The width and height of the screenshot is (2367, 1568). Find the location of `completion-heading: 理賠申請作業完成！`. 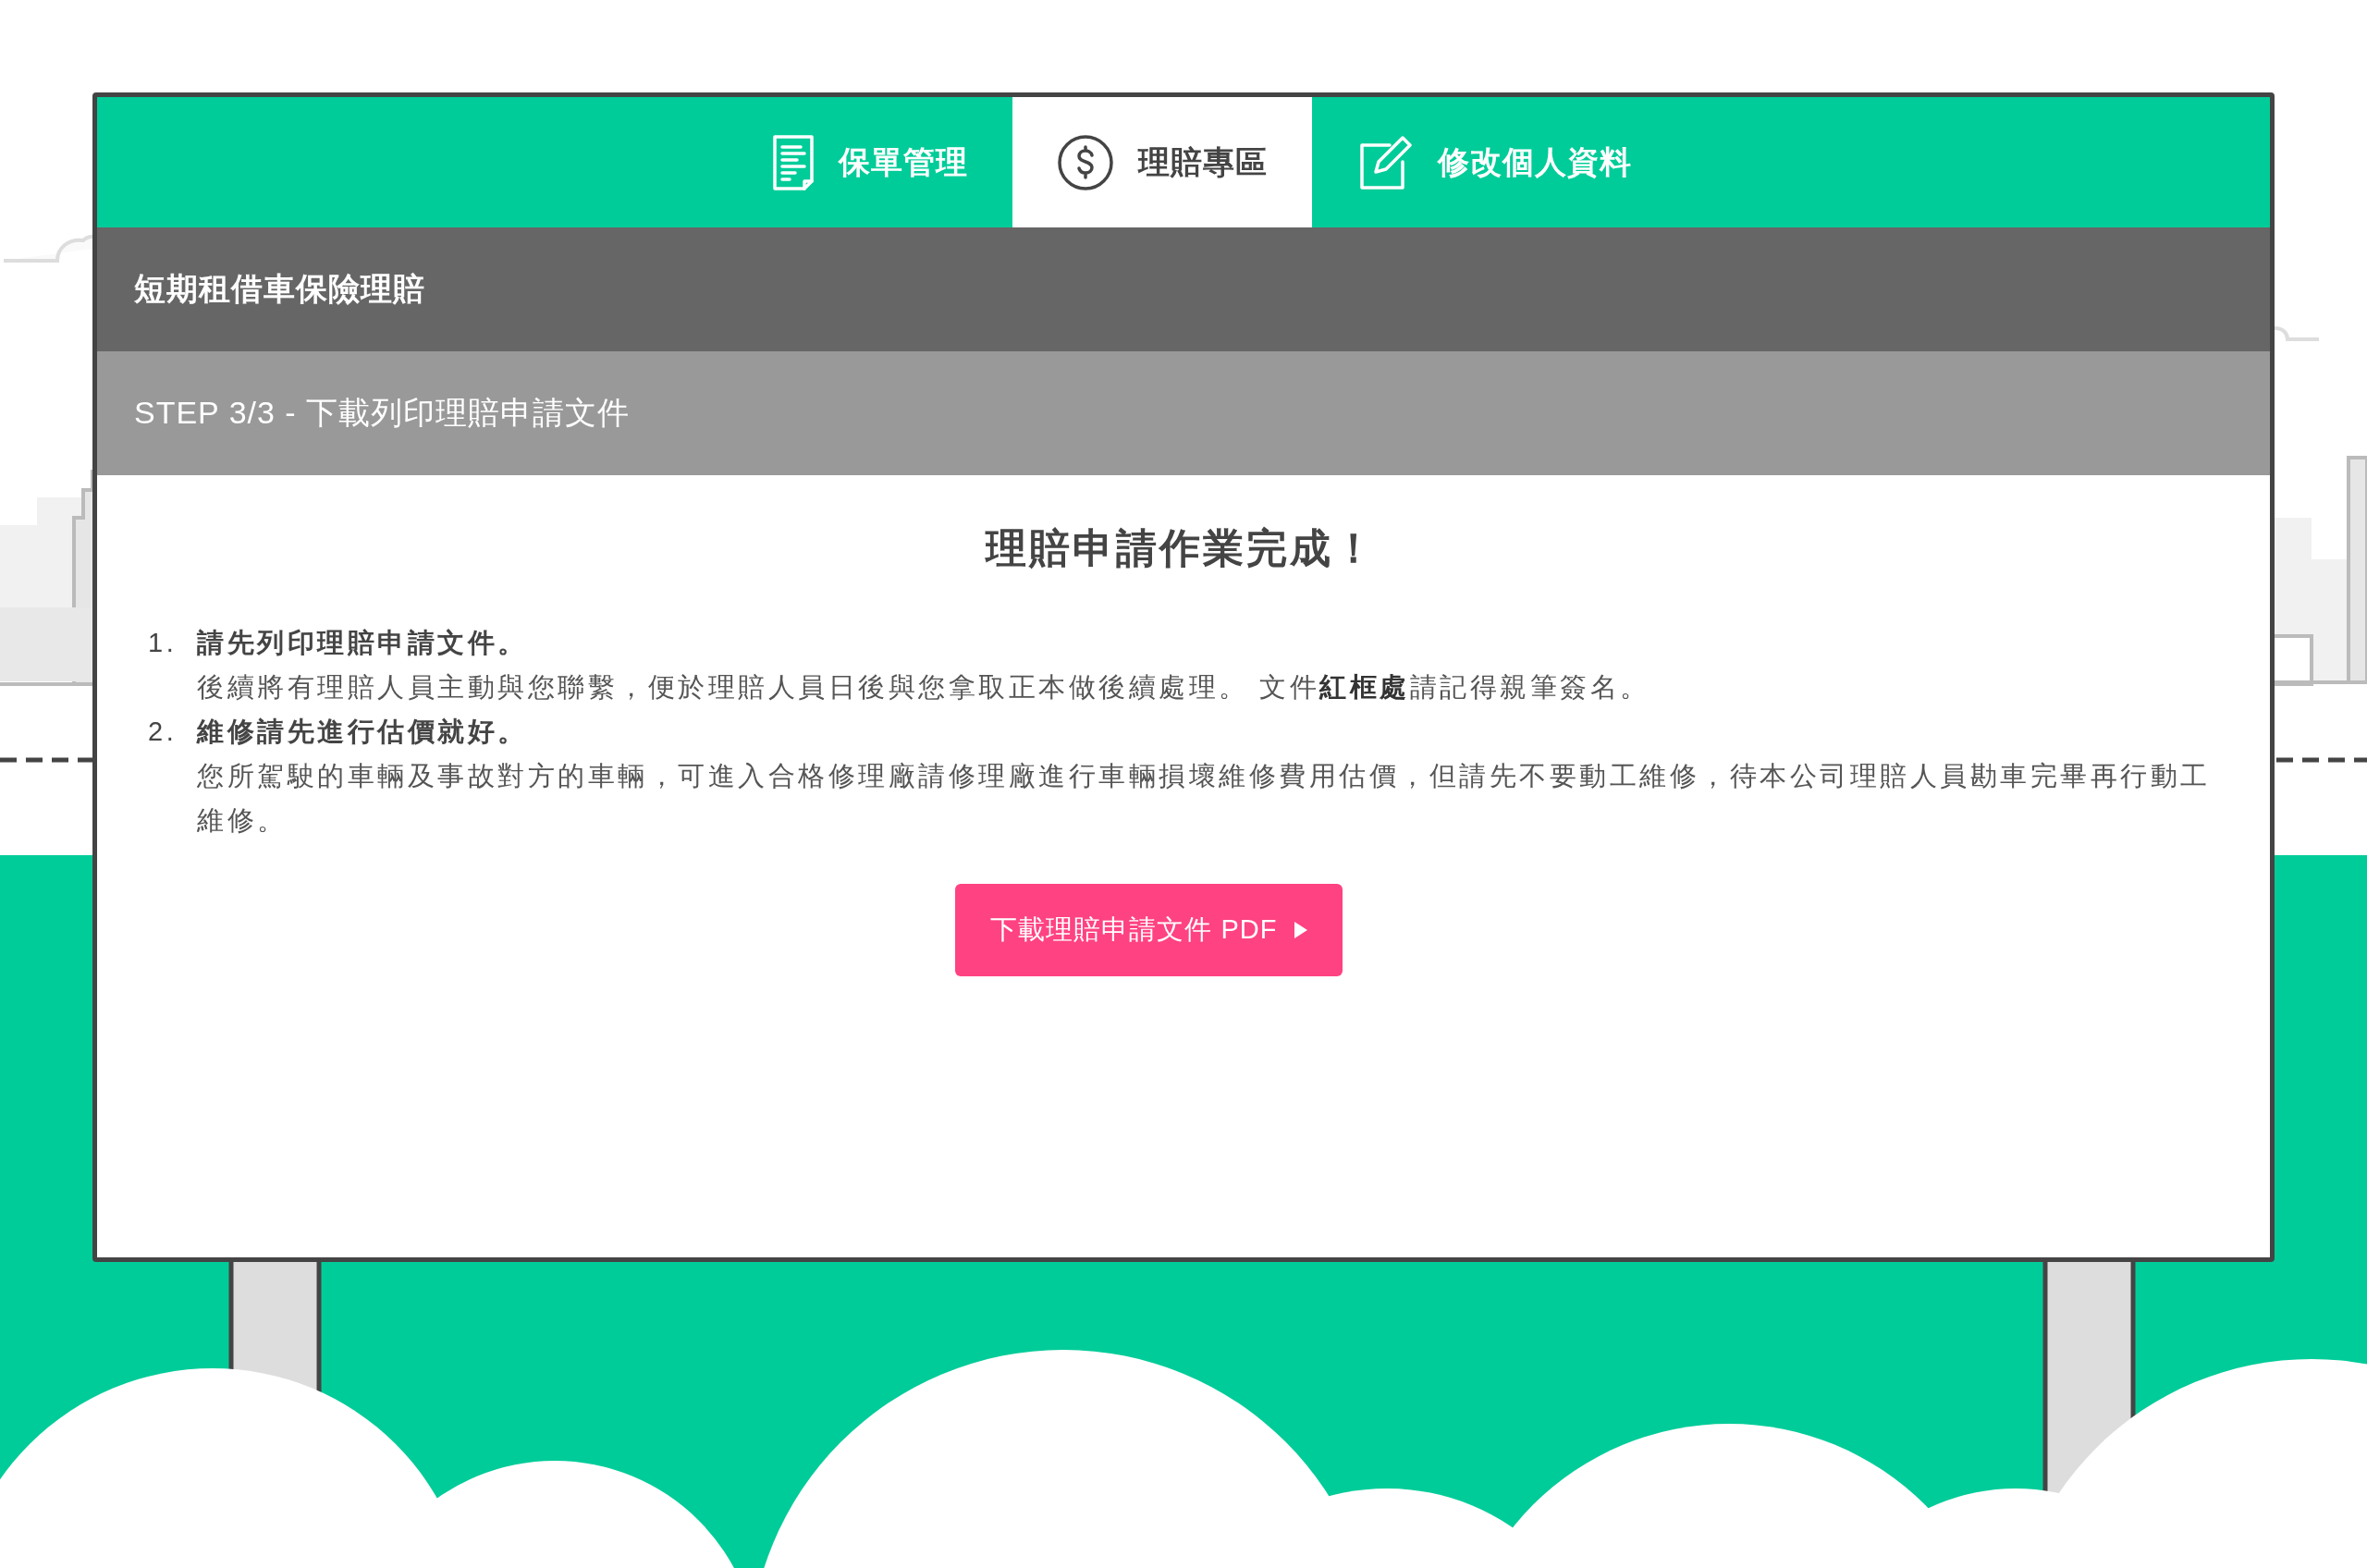

completion-heading: 理賠申請作業完成！ is located at coordinates (1181, 548).